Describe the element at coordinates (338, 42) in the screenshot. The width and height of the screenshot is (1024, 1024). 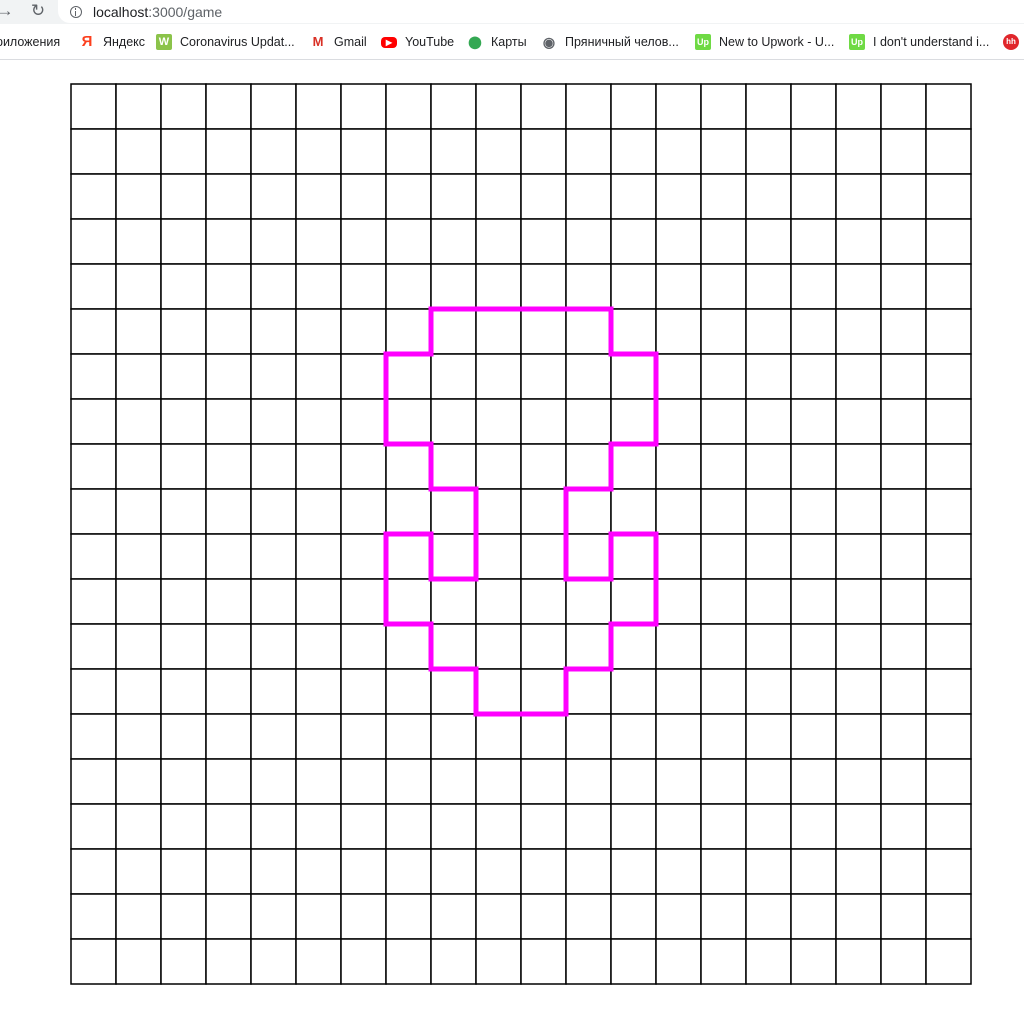
I see `bookmark-gmail: M Gmail` at that location.